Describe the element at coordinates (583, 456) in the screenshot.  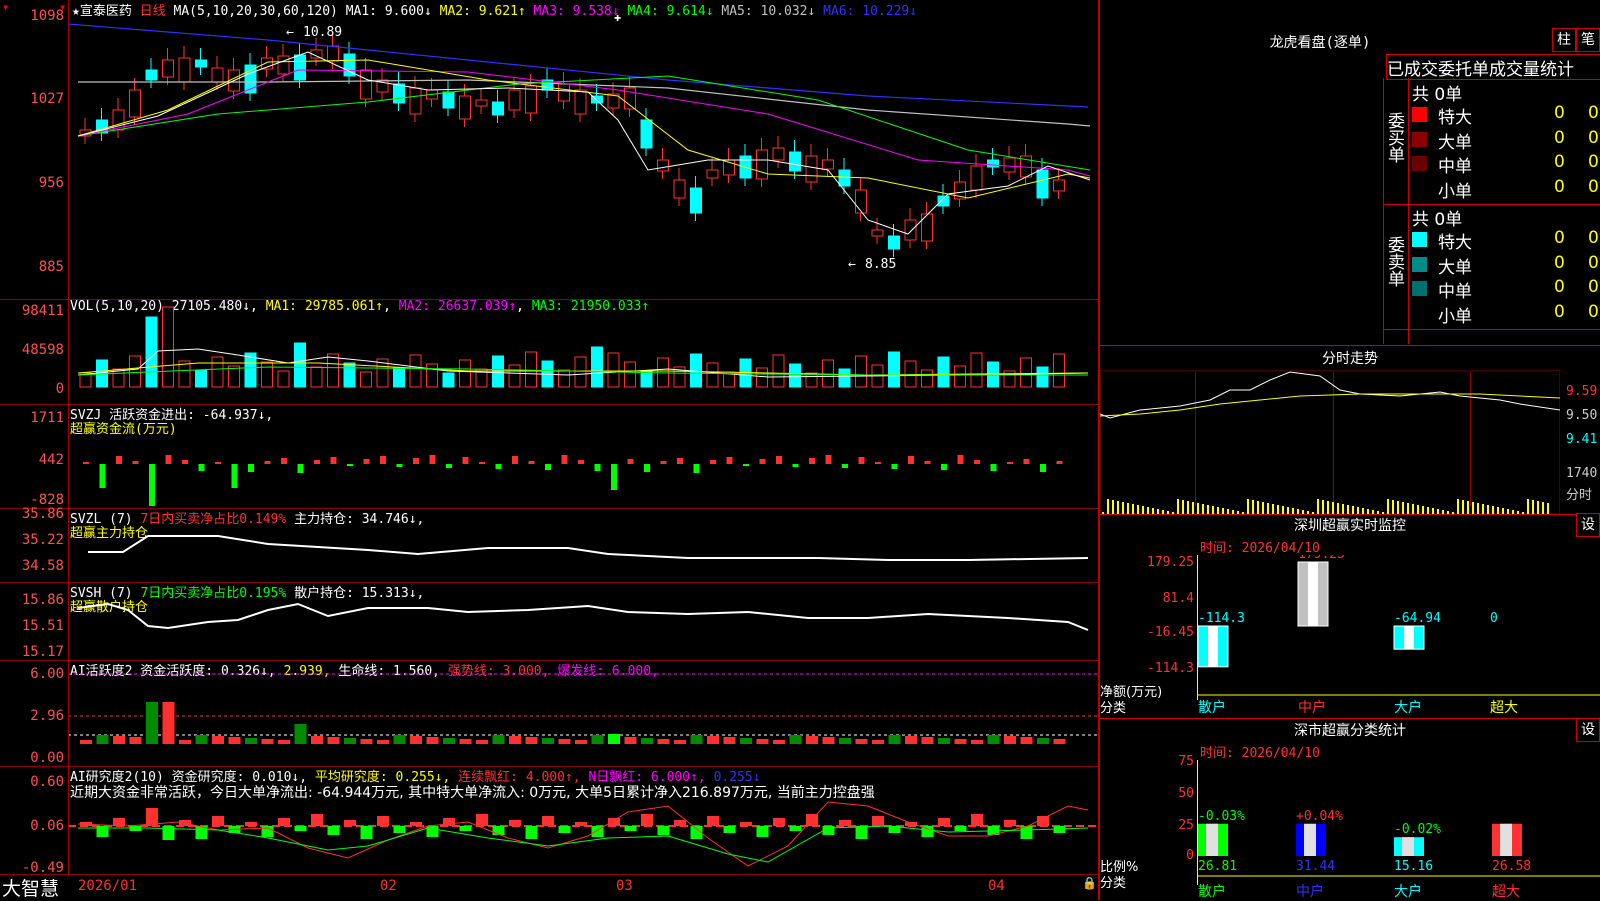
I see `svzj-chart` at that location.